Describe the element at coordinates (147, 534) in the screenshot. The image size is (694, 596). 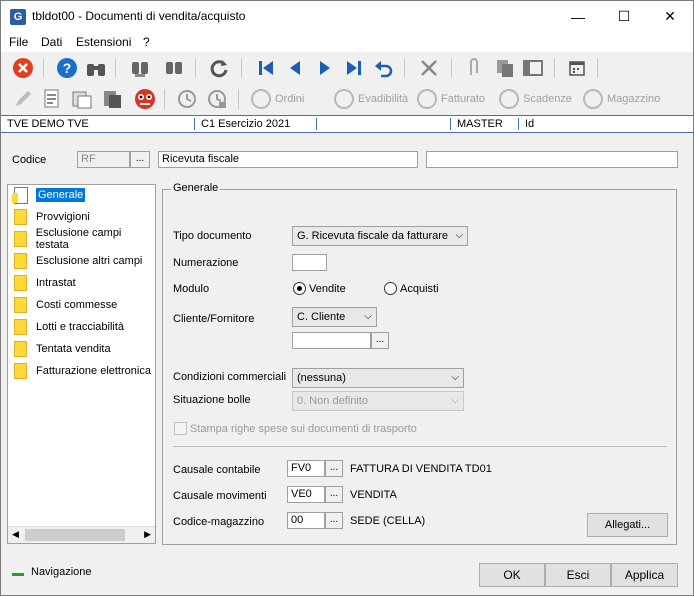
I see `scroll-right-icon: ▶` at that location.